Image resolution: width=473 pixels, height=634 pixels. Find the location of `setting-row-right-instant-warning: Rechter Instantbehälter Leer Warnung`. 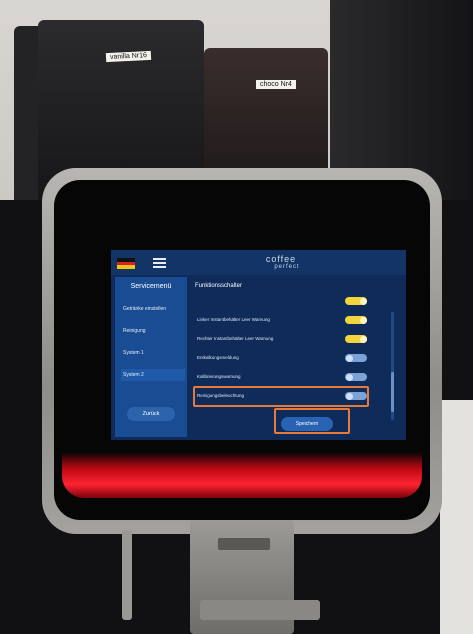

setting-row-right-instant-warning: Rechter Instantbehälter Leer Warnung is located at coordinates (281, 339).